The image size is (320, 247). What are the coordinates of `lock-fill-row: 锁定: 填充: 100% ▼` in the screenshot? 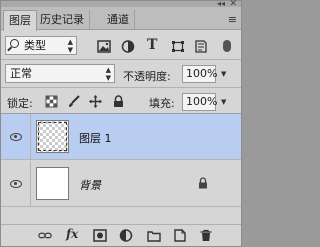 It's located at (121, 101).